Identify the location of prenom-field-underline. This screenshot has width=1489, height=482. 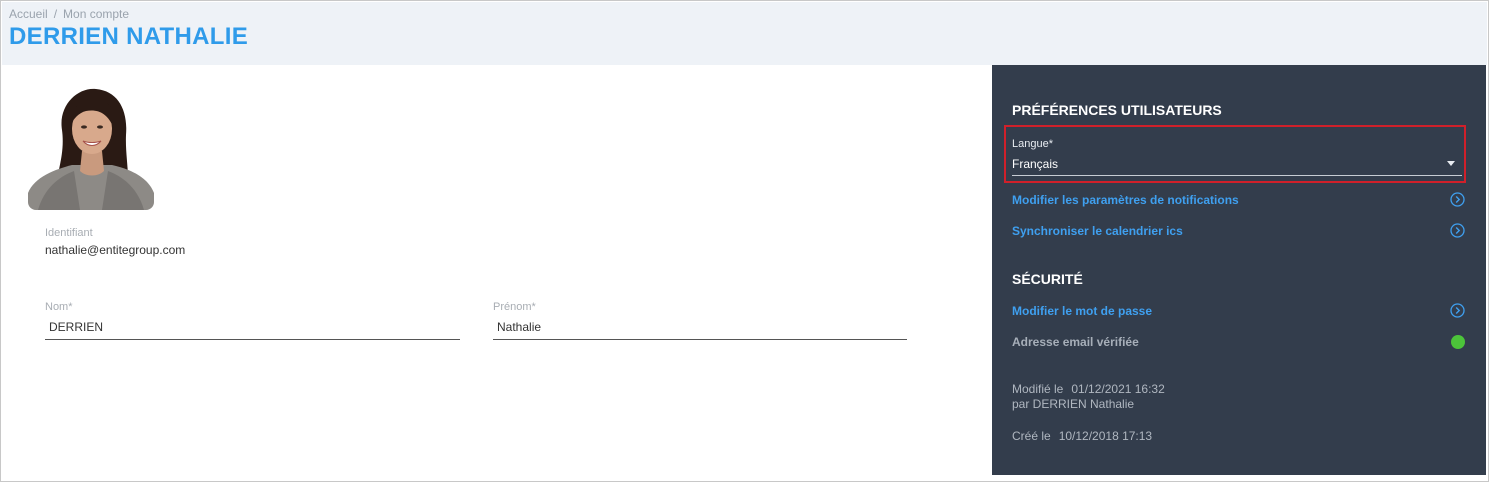
(700, 339).